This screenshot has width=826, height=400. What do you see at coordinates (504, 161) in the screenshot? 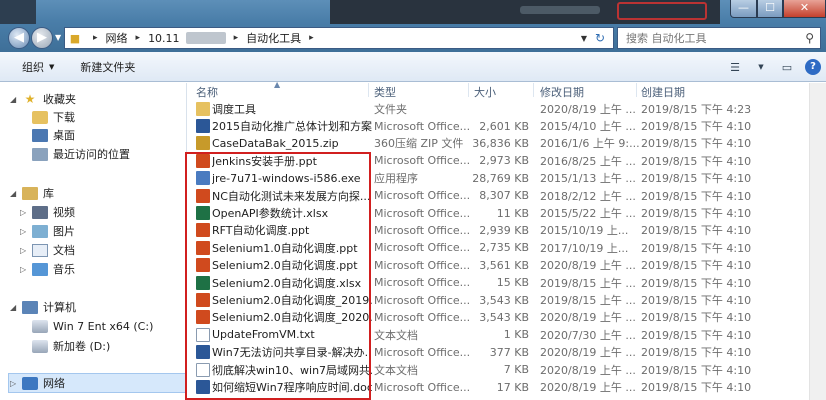
I see `file-size: 2,973 KB` at bounding box center [504, 161].